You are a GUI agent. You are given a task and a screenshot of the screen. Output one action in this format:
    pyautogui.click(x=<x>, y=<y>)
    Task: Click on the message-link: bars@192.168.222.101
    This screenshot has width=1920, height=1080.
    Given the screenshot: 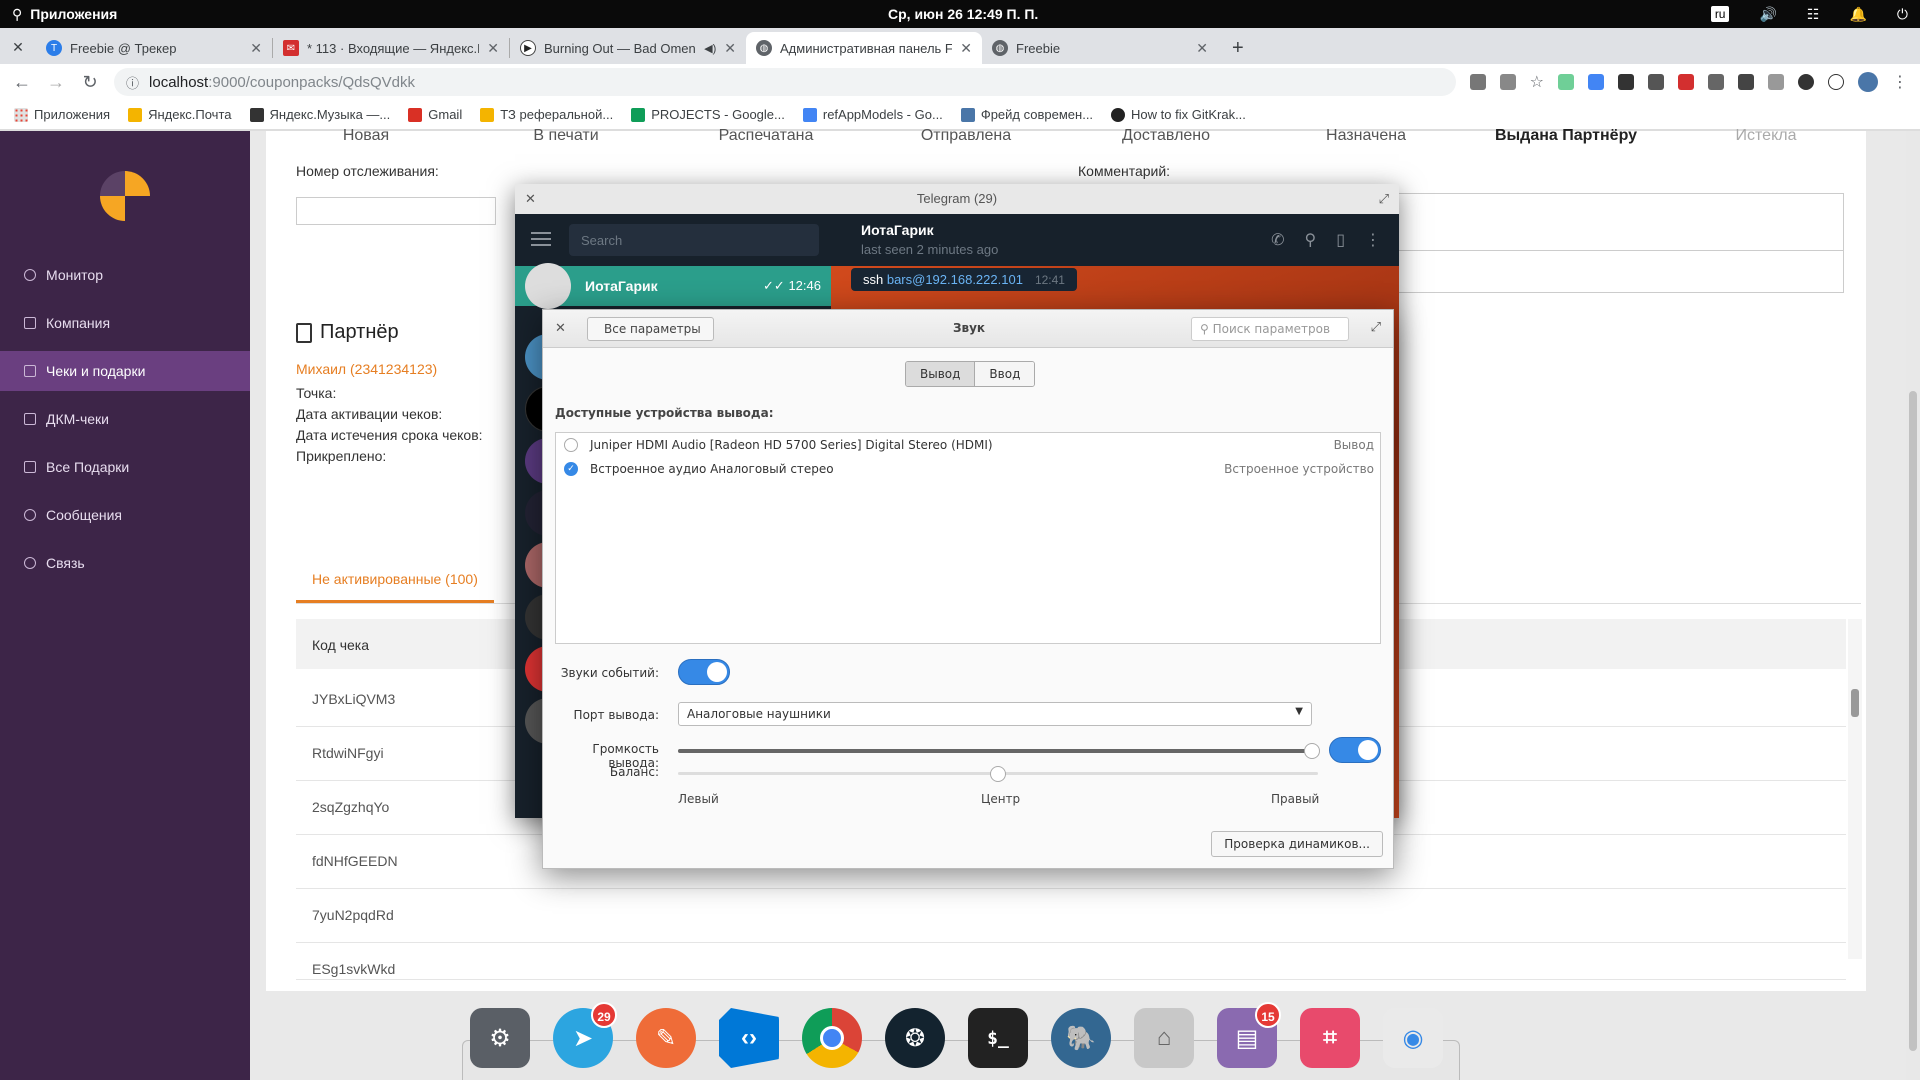 What is the action you would take?
    pyautogui.click(x=955, y=279)
    